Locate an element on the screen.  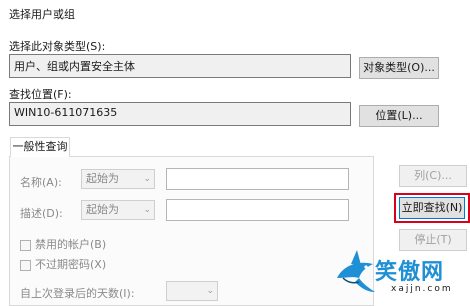
non-expiring-password-option: 不过期密码(X) is located at coordinates (63, 264).